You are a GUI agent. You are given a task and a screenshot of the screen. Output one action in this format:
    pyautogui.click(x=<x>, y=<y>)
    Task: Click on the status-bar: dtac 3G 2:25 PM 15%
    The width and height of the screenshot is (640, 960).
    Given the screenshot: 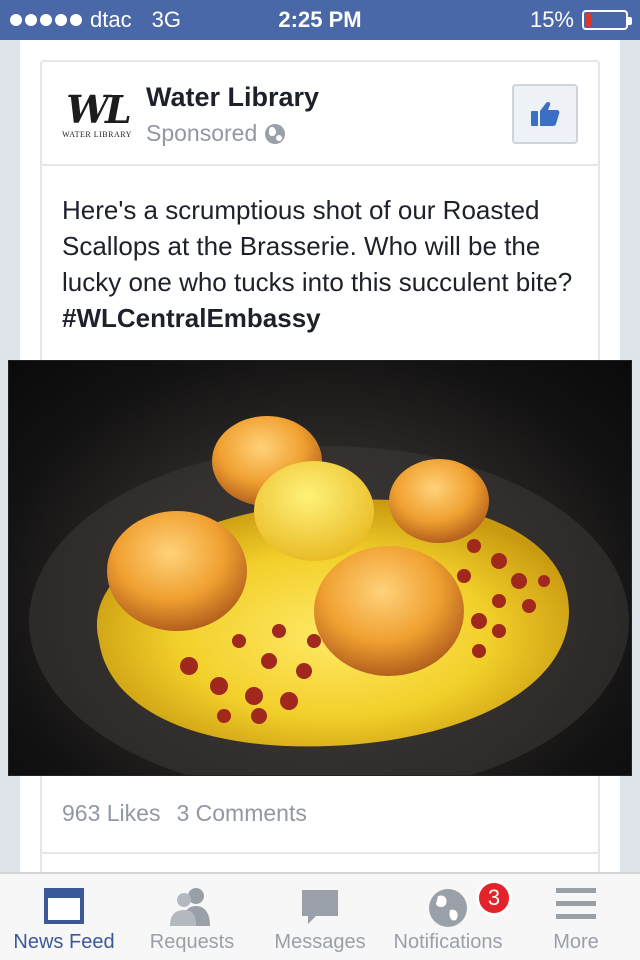 What is the action you would take?
    pyautogui.click(x=320, y=20)
    